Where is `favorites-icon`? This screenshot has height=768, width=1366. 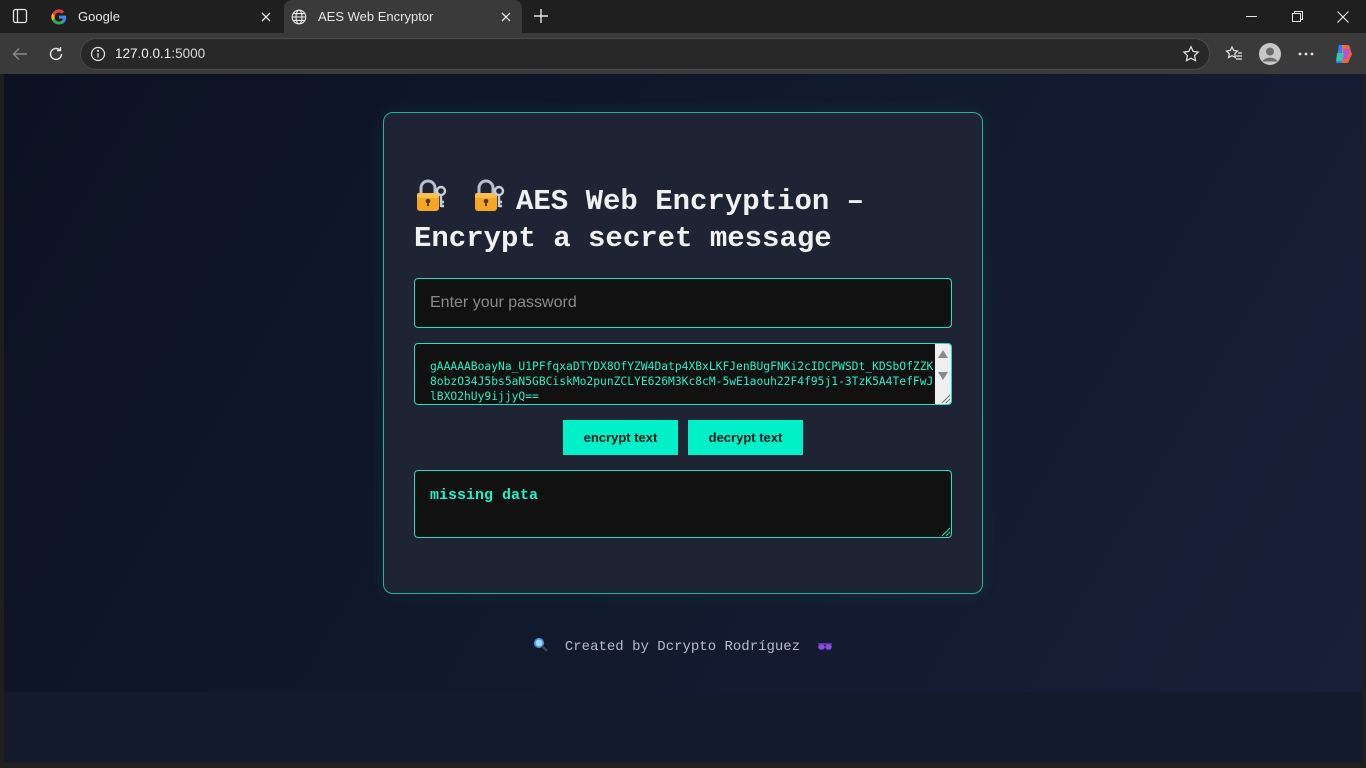 favorites-icon is located at coordinates (1234, 54).